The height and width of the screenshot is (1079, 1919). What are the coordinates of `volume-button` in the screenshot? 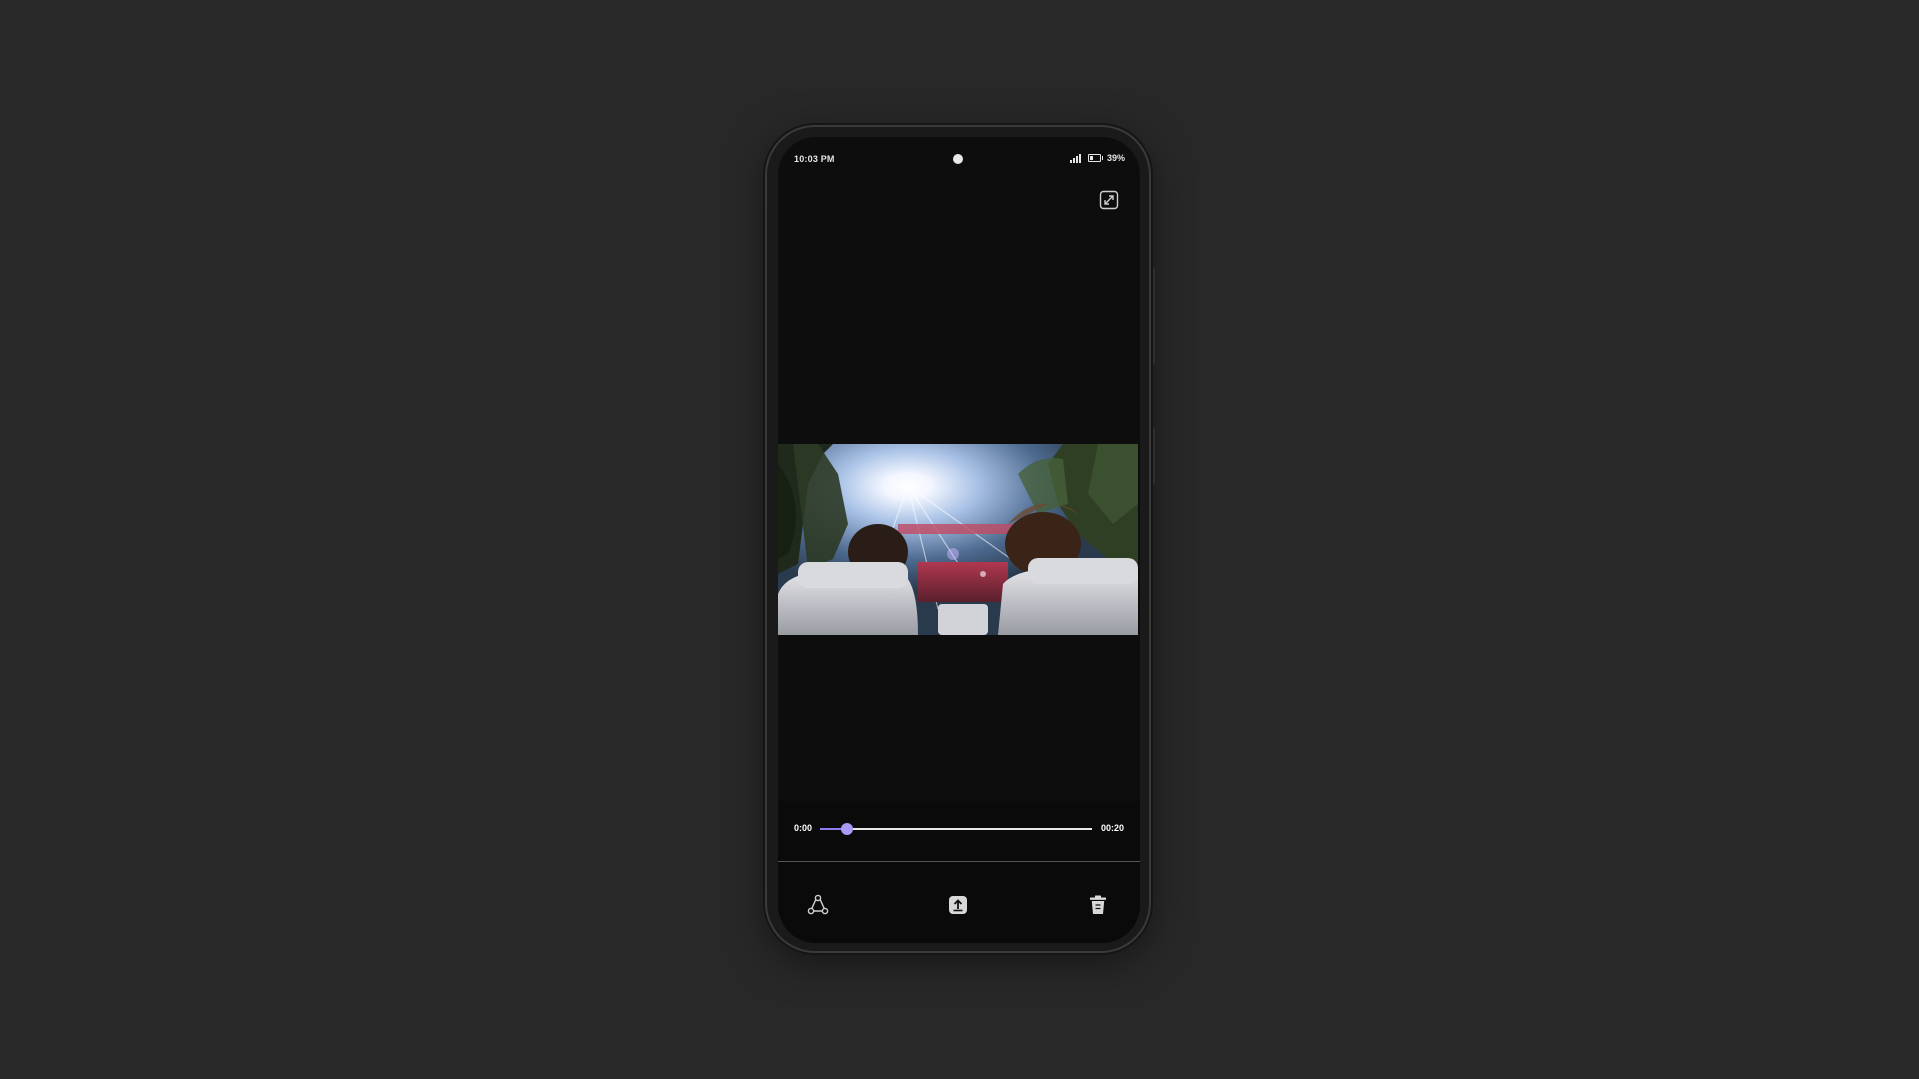 It's located at (1153, 316).